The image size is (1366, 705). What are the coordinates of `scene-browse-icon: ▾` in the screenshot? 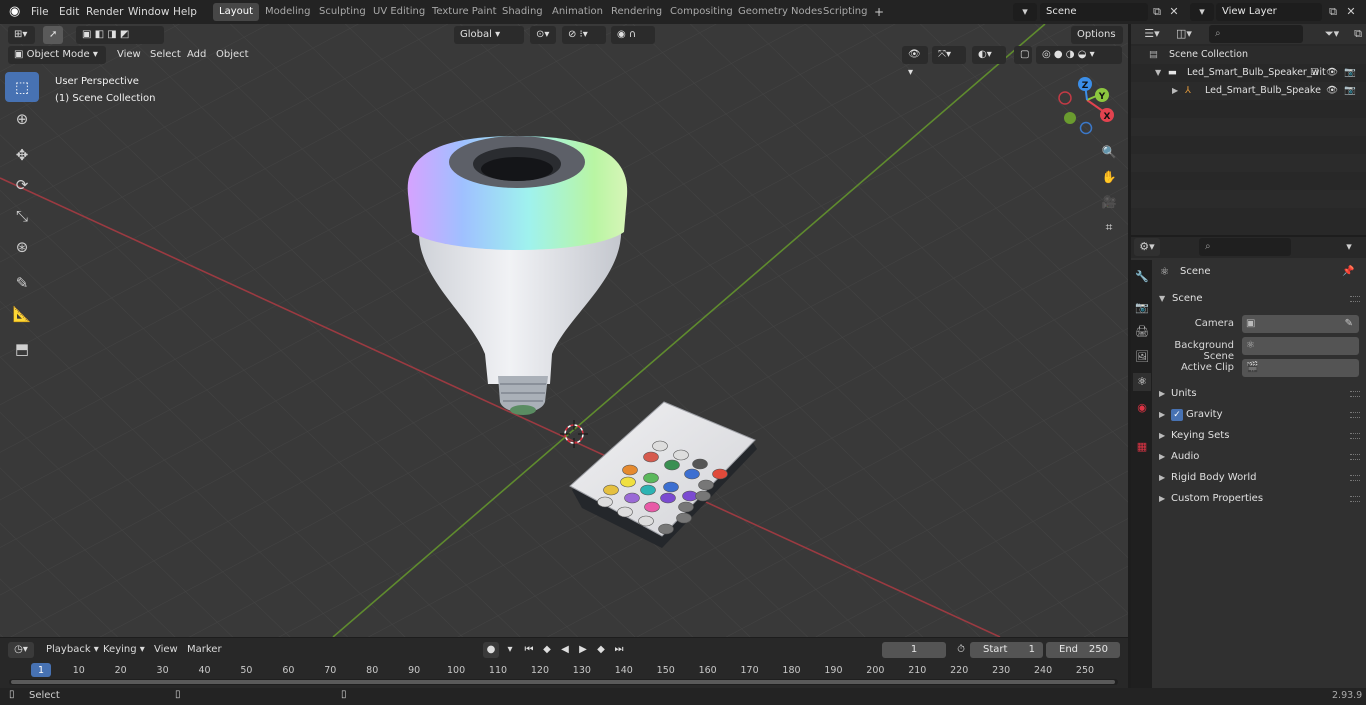 It's located at (1025, 12).